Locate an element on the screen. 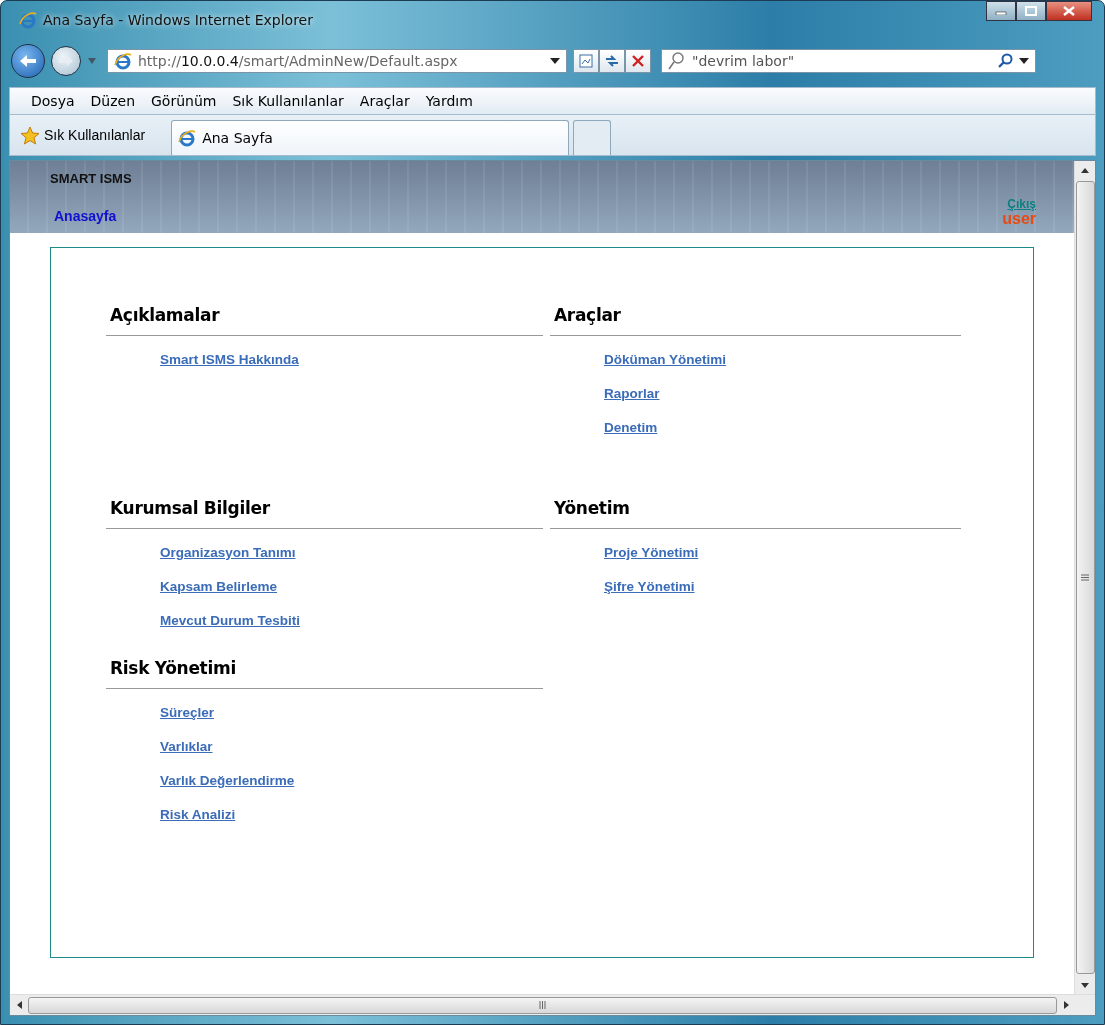 The height and width of the screenshot is (1025, 1105). nav-link: Denetim is located at coordinates (631, 428).